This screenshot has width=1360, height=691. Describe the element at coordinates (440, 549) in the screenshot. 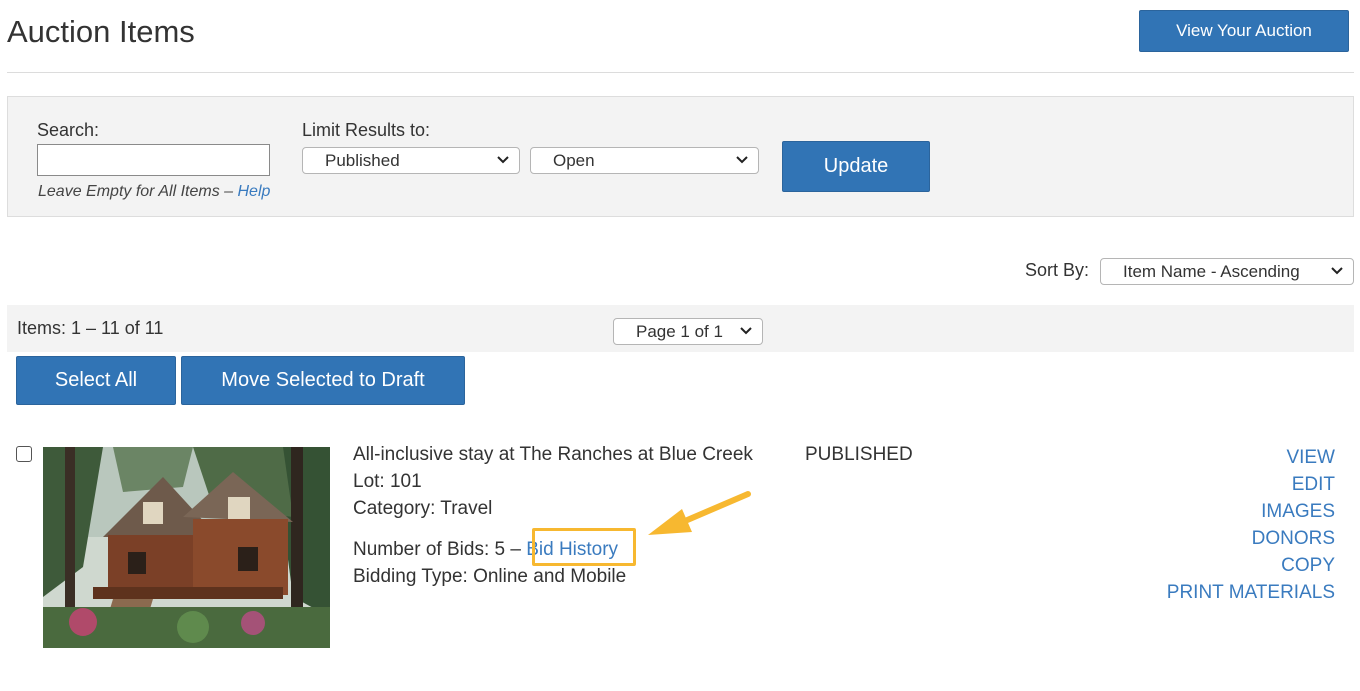

I see `bids-count-text: Number of Bids: 5 –` at that location.